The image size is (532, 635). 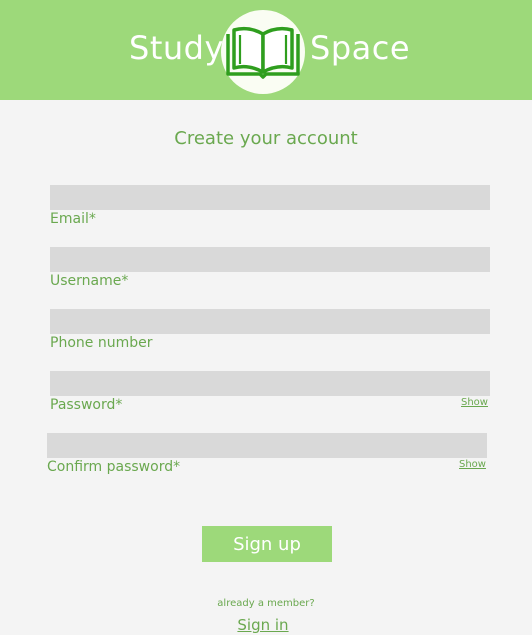 I want to click on password-field, so click(x=270, y=383).